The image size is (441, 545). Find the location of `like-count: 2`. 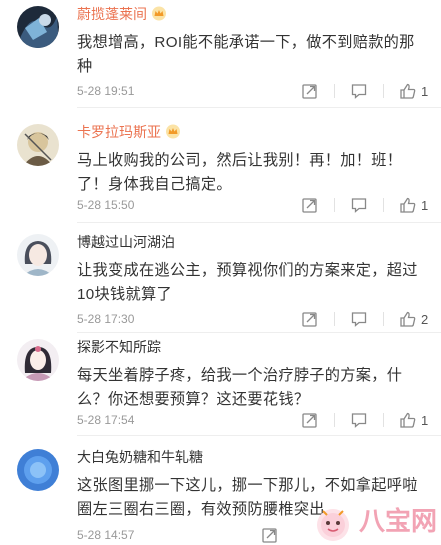

like-count: 2 is located at coordinates (425, 319).